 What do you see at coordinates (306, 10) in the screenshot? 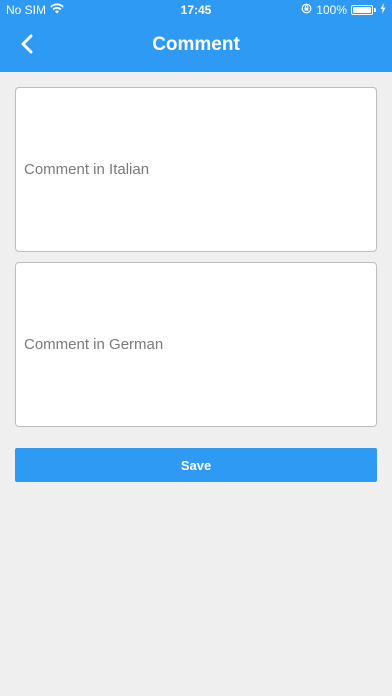
I see `rotation-lock-icon` at bounding box center [306, 10].